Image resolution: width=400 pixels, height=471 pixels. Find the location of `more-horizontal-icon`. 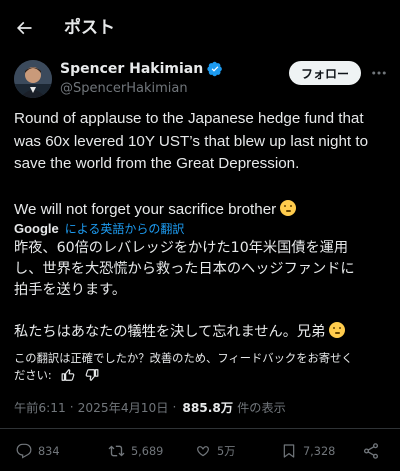

more-horizontal-icon is located at coordinates (379, 73).